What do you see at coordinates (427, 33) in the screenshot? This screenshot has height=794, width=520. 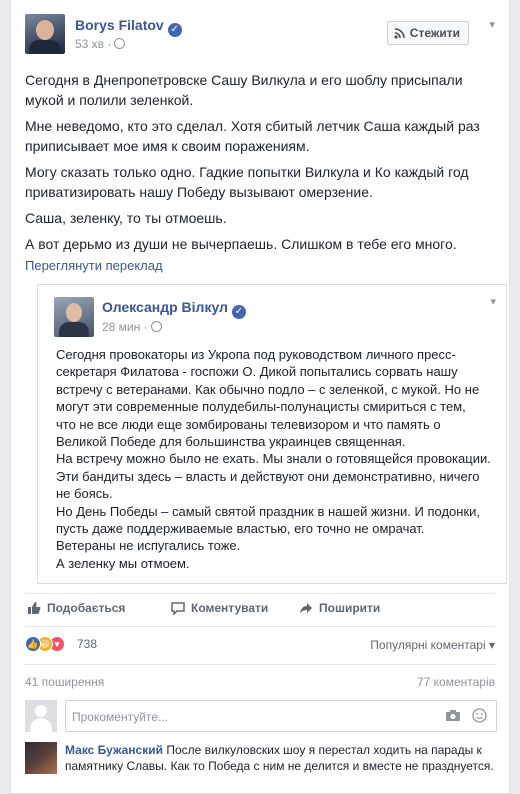 I see `follow-button: Стежити` at bounding box center [427, 33].